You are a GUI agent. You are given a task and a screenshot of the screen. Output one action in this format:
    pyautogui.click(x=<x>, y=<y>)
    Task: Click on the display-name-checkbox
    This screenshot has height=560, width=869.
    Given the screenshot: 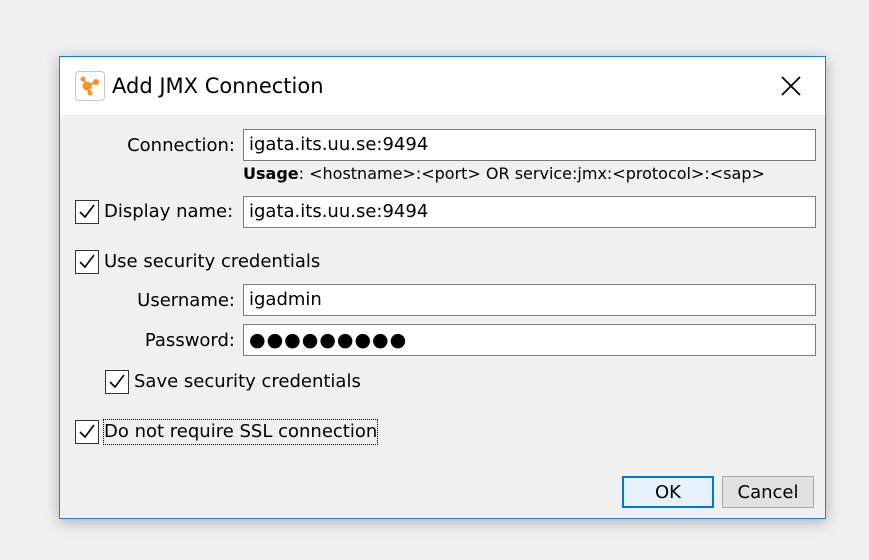 What is the action you would take?
    pyautogui.click(x=87, y=212)
    